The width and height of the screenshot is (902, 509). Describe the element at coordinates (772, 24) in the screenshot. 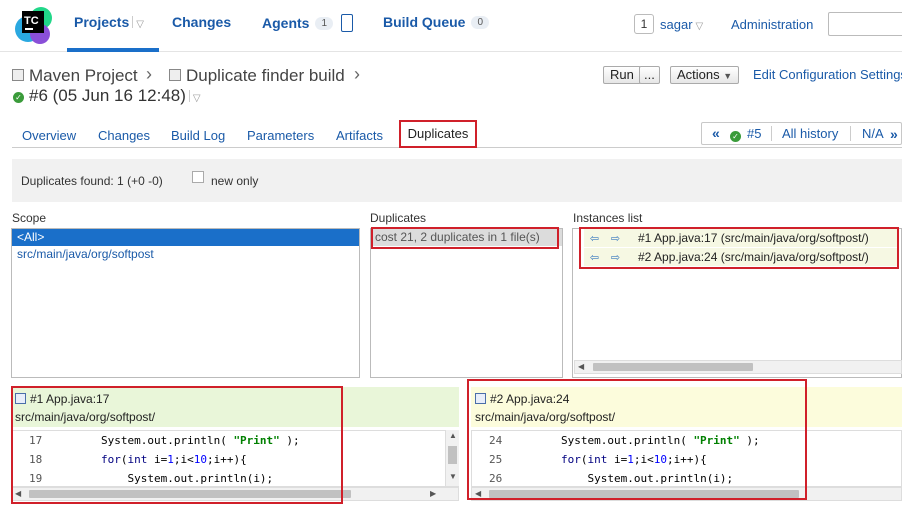

I see `administration-link: Administration` at that location.